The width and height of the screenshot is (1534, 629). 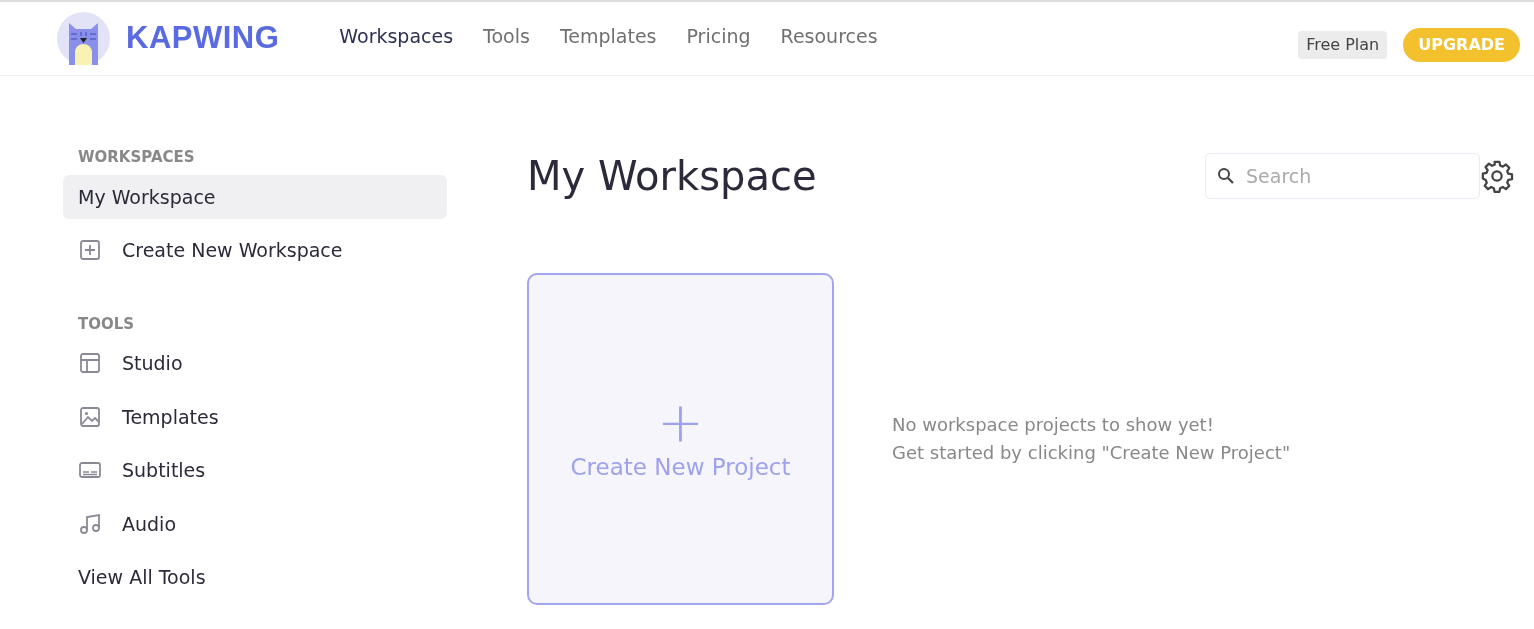 What do you see at coordinates (255, 416) in the screenshot?
I see `sidebar-item: Templates` at bounding box center [255, 416].